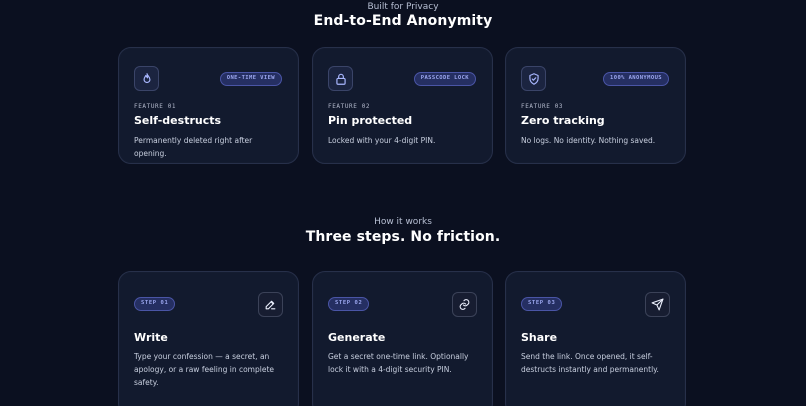 The height and width of the screenshot is (406, 806). I want to click on feature-number: FEATURE 02, so click(349, 106).